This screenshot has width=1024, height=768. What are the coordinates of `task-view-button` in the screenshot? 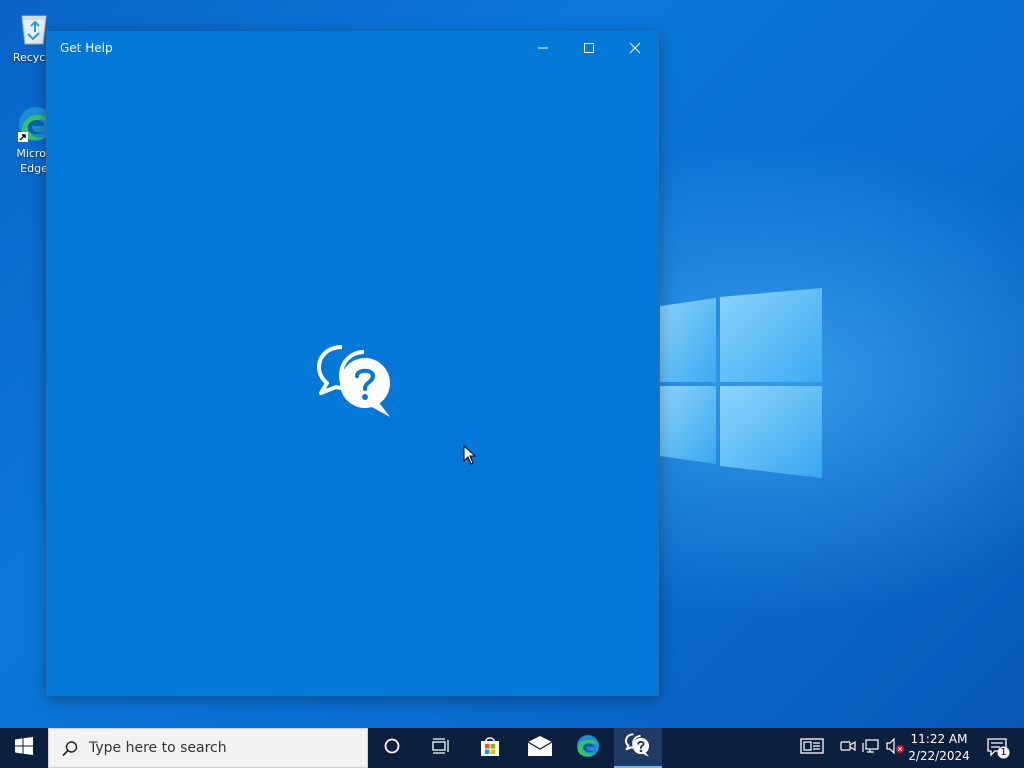 It's located at (440, 748).